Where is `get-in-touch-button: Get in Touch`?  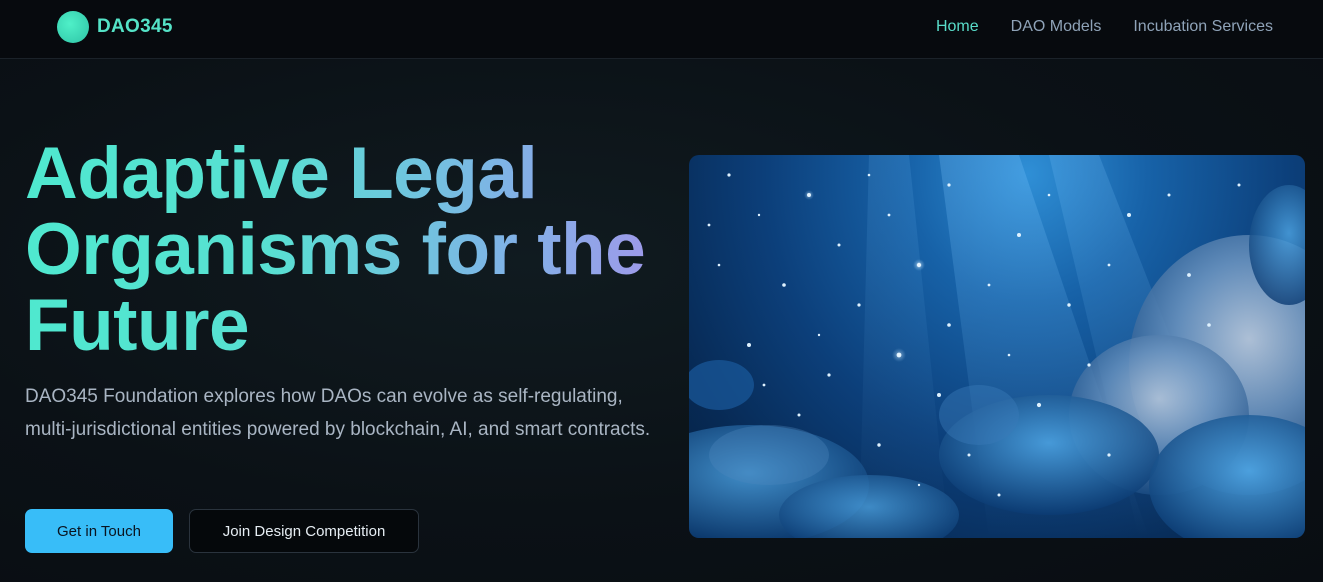
get-in-touch-button: Get in Touch is located at coordinates (99, 531).